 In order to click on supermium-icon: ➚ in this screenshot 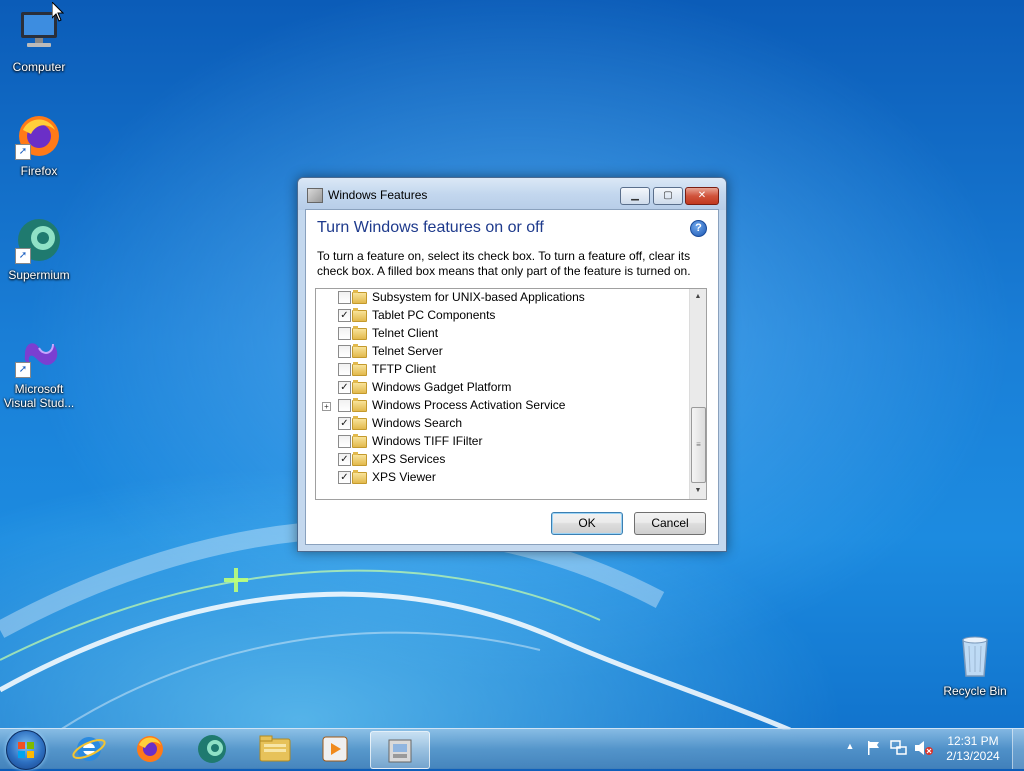, I will do `click(39, 240)`.